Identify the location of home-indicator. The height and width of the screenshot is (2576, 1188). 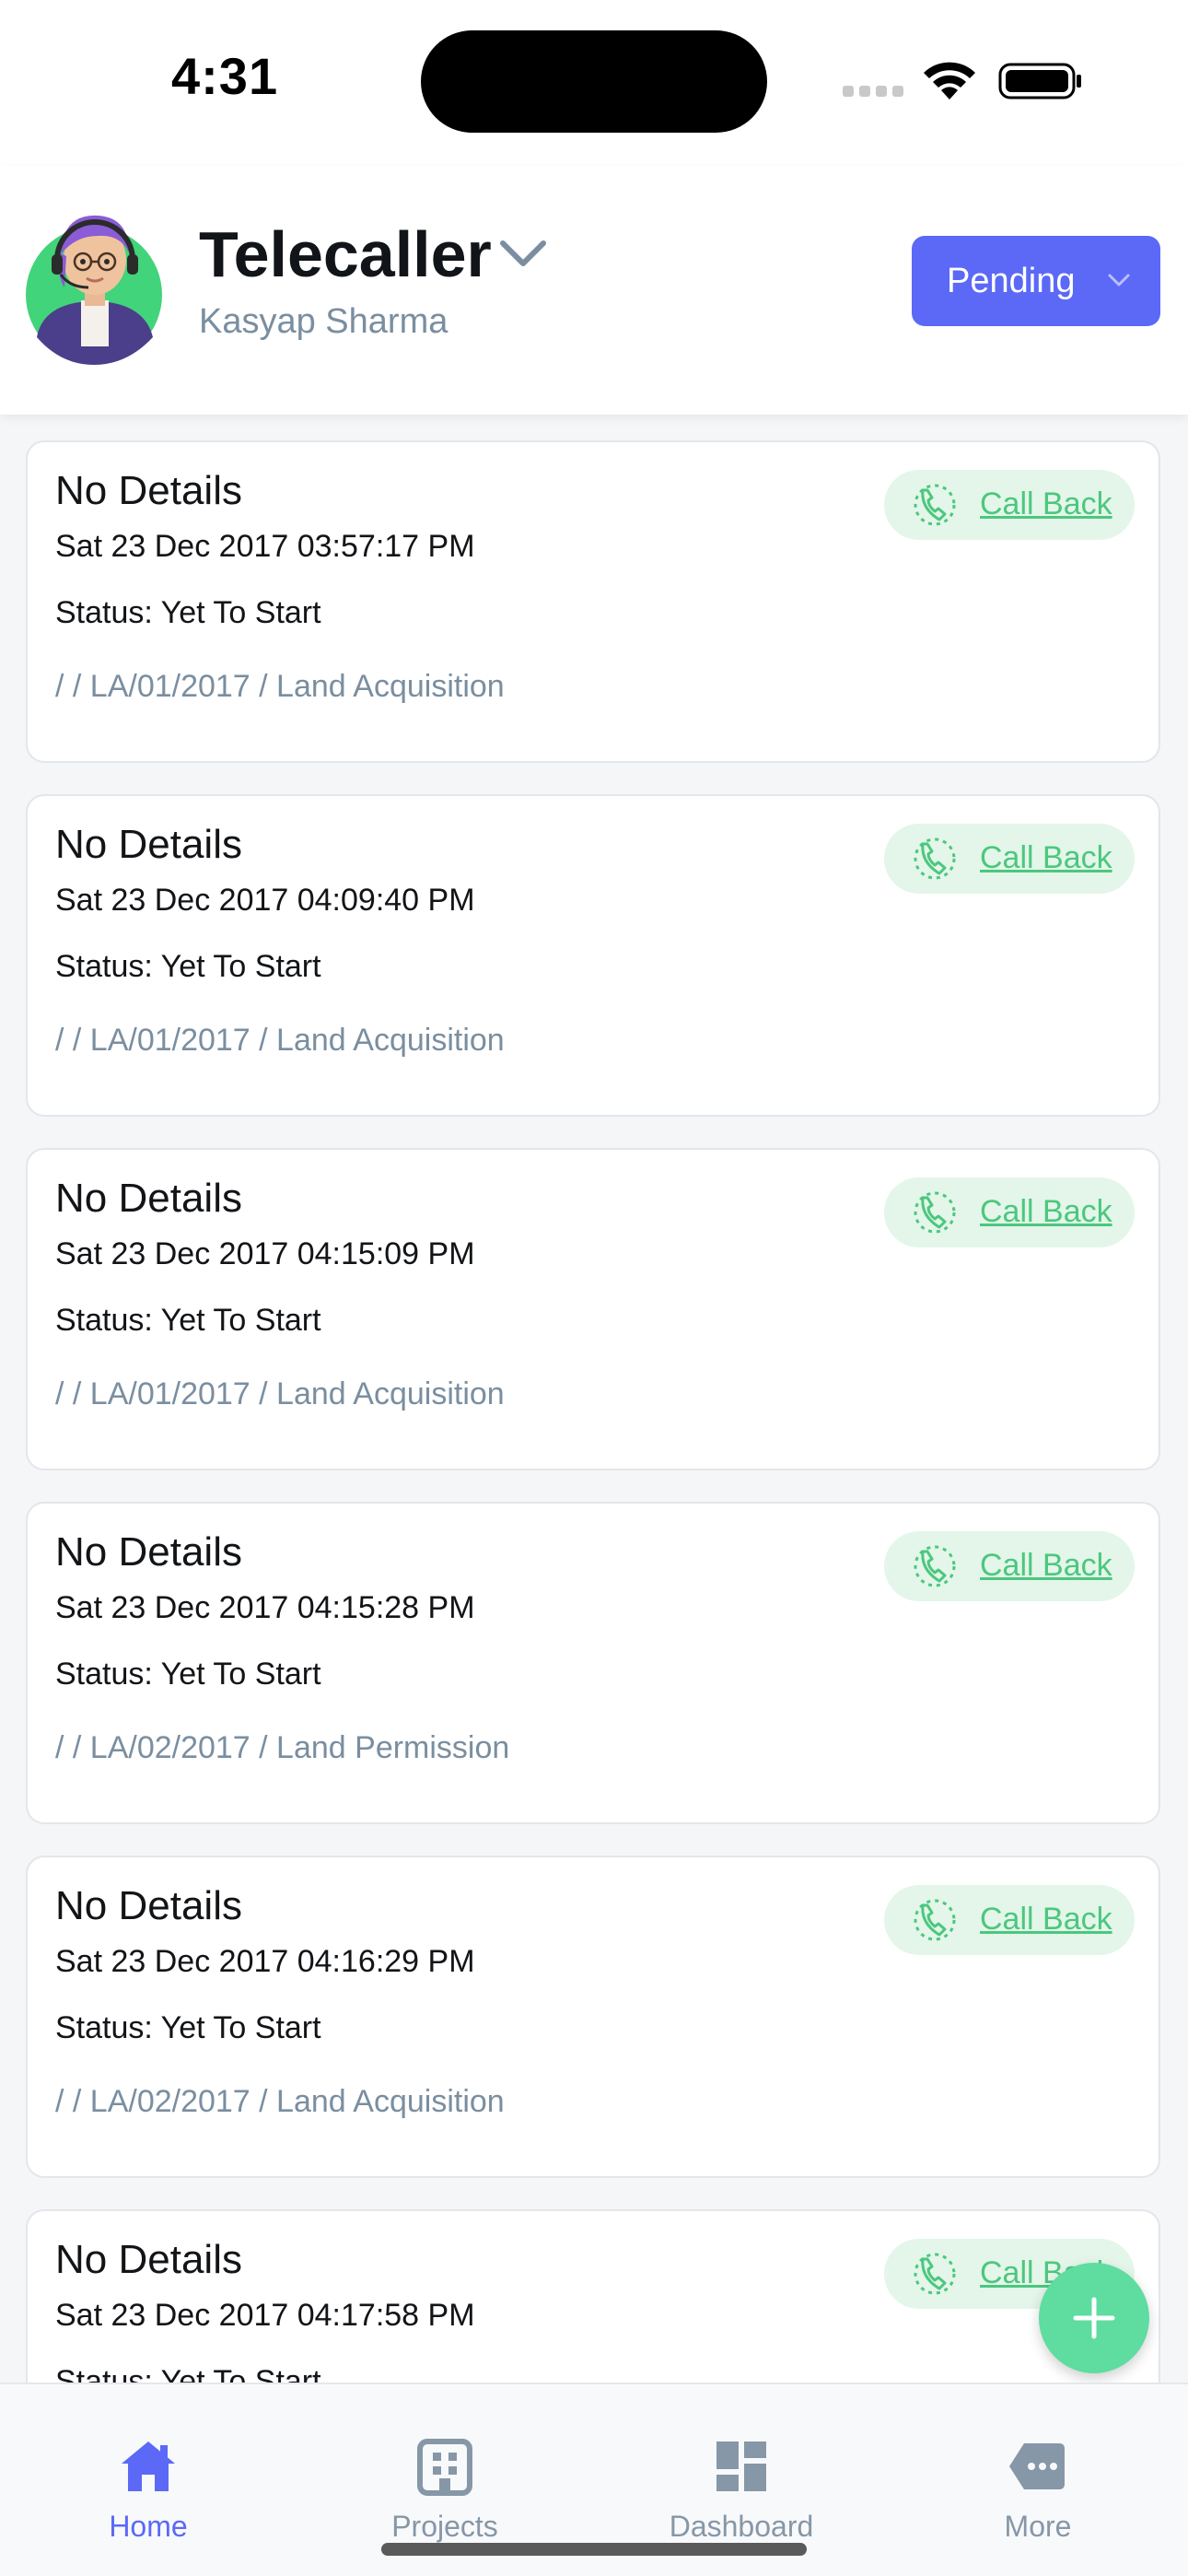
(594, 2549).